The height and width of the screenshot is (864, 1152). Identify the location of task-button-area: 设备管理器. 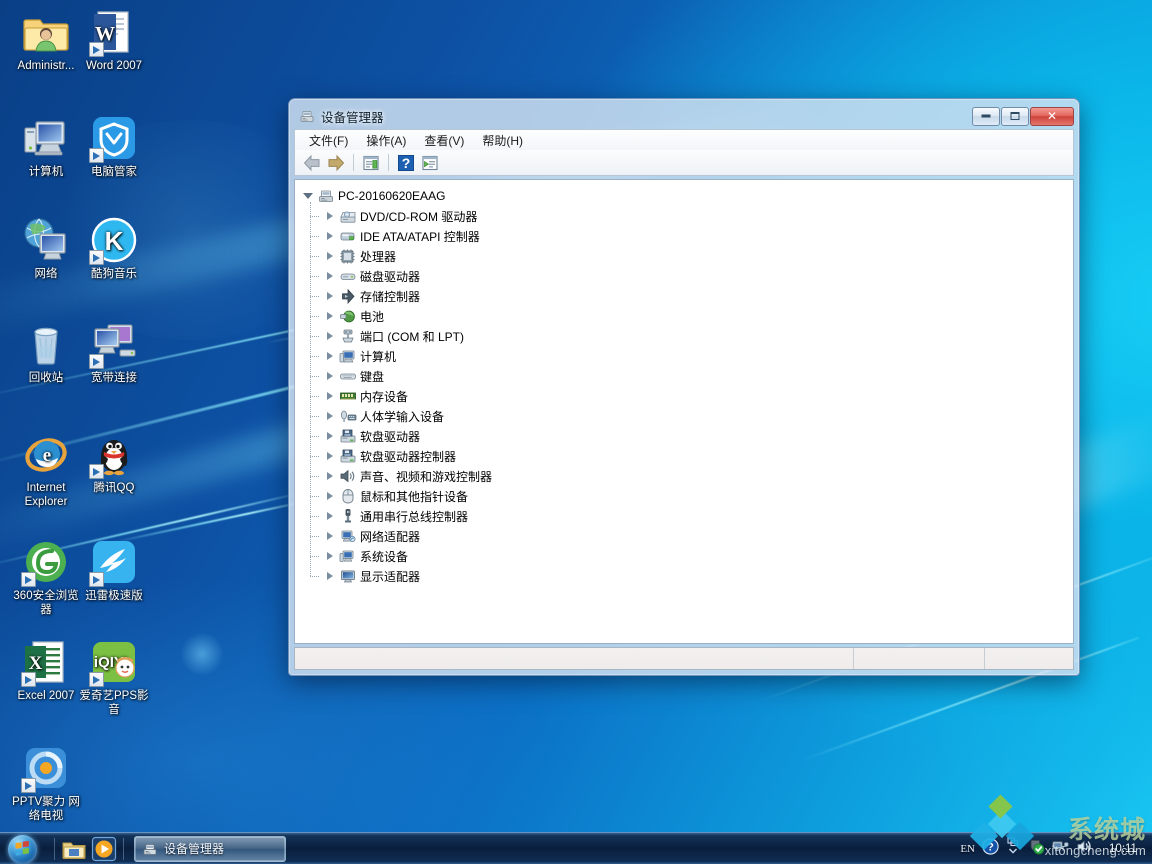
(207, 848).